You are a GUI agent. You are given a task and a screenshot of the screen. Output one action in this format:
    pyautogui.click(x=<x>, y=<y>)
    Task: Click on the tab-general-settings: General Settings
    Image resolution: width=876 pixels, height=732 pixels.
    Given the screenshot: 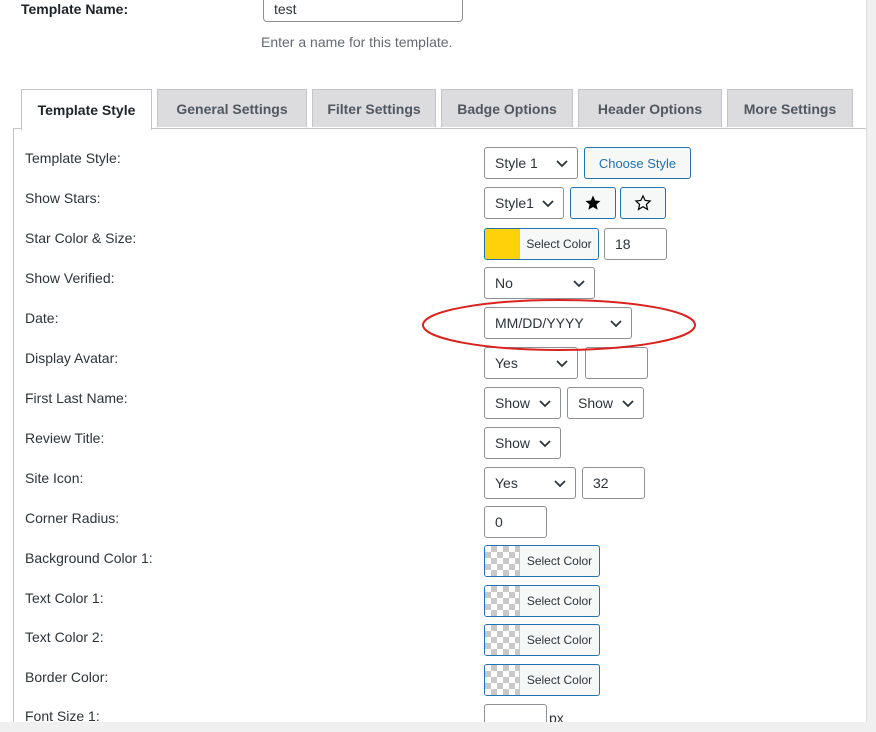 What is the action you would take?
    pyautogui.click(x=232, y=108)
    